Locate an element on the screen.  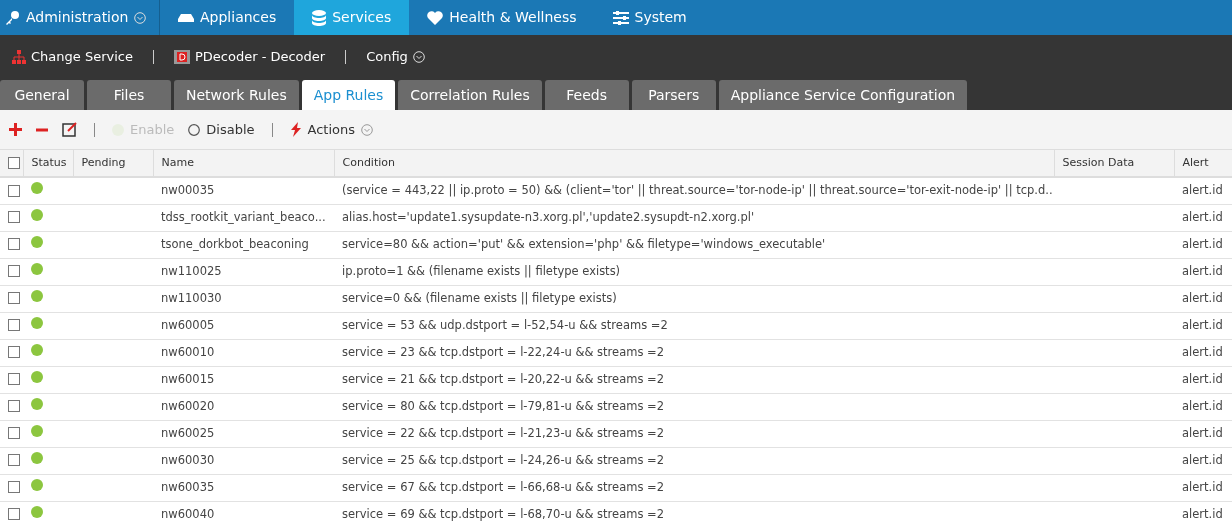
tab: Files is located at coordinates (129, 95).